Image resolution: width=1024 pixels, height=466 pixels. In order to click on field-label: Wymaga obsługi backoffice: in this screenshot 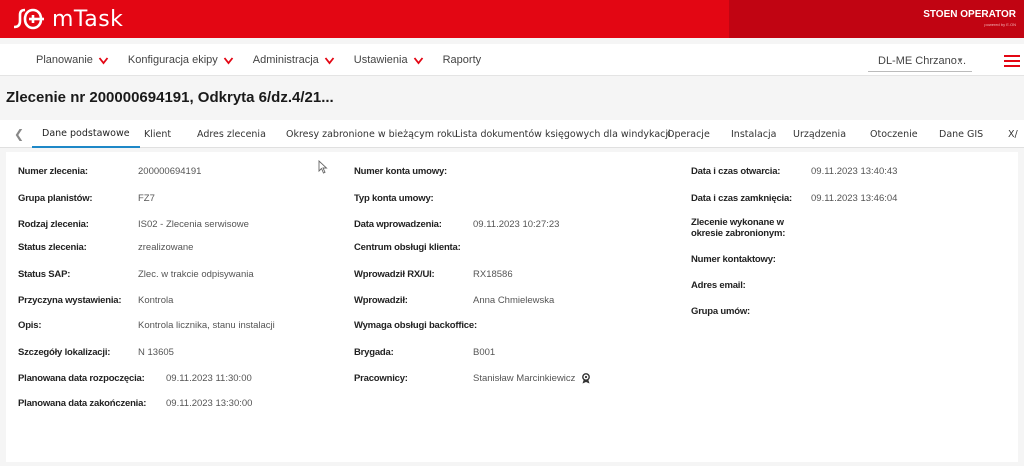, I will do `click(415, 325)`.